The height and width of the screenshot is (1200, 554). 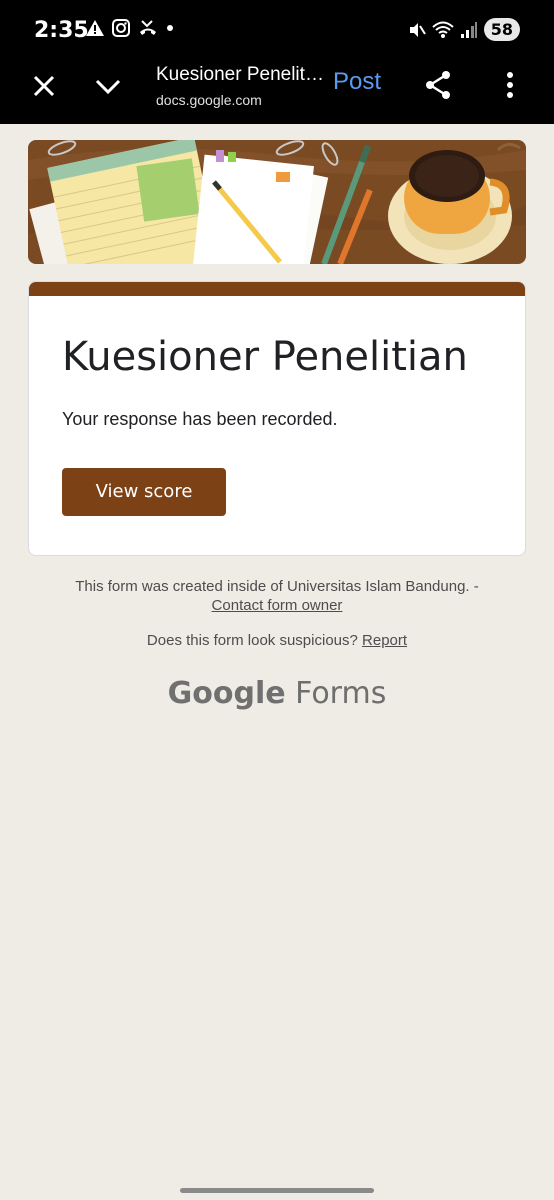 I want to click on home-gesture-handle, so click(x=277, y=1190).